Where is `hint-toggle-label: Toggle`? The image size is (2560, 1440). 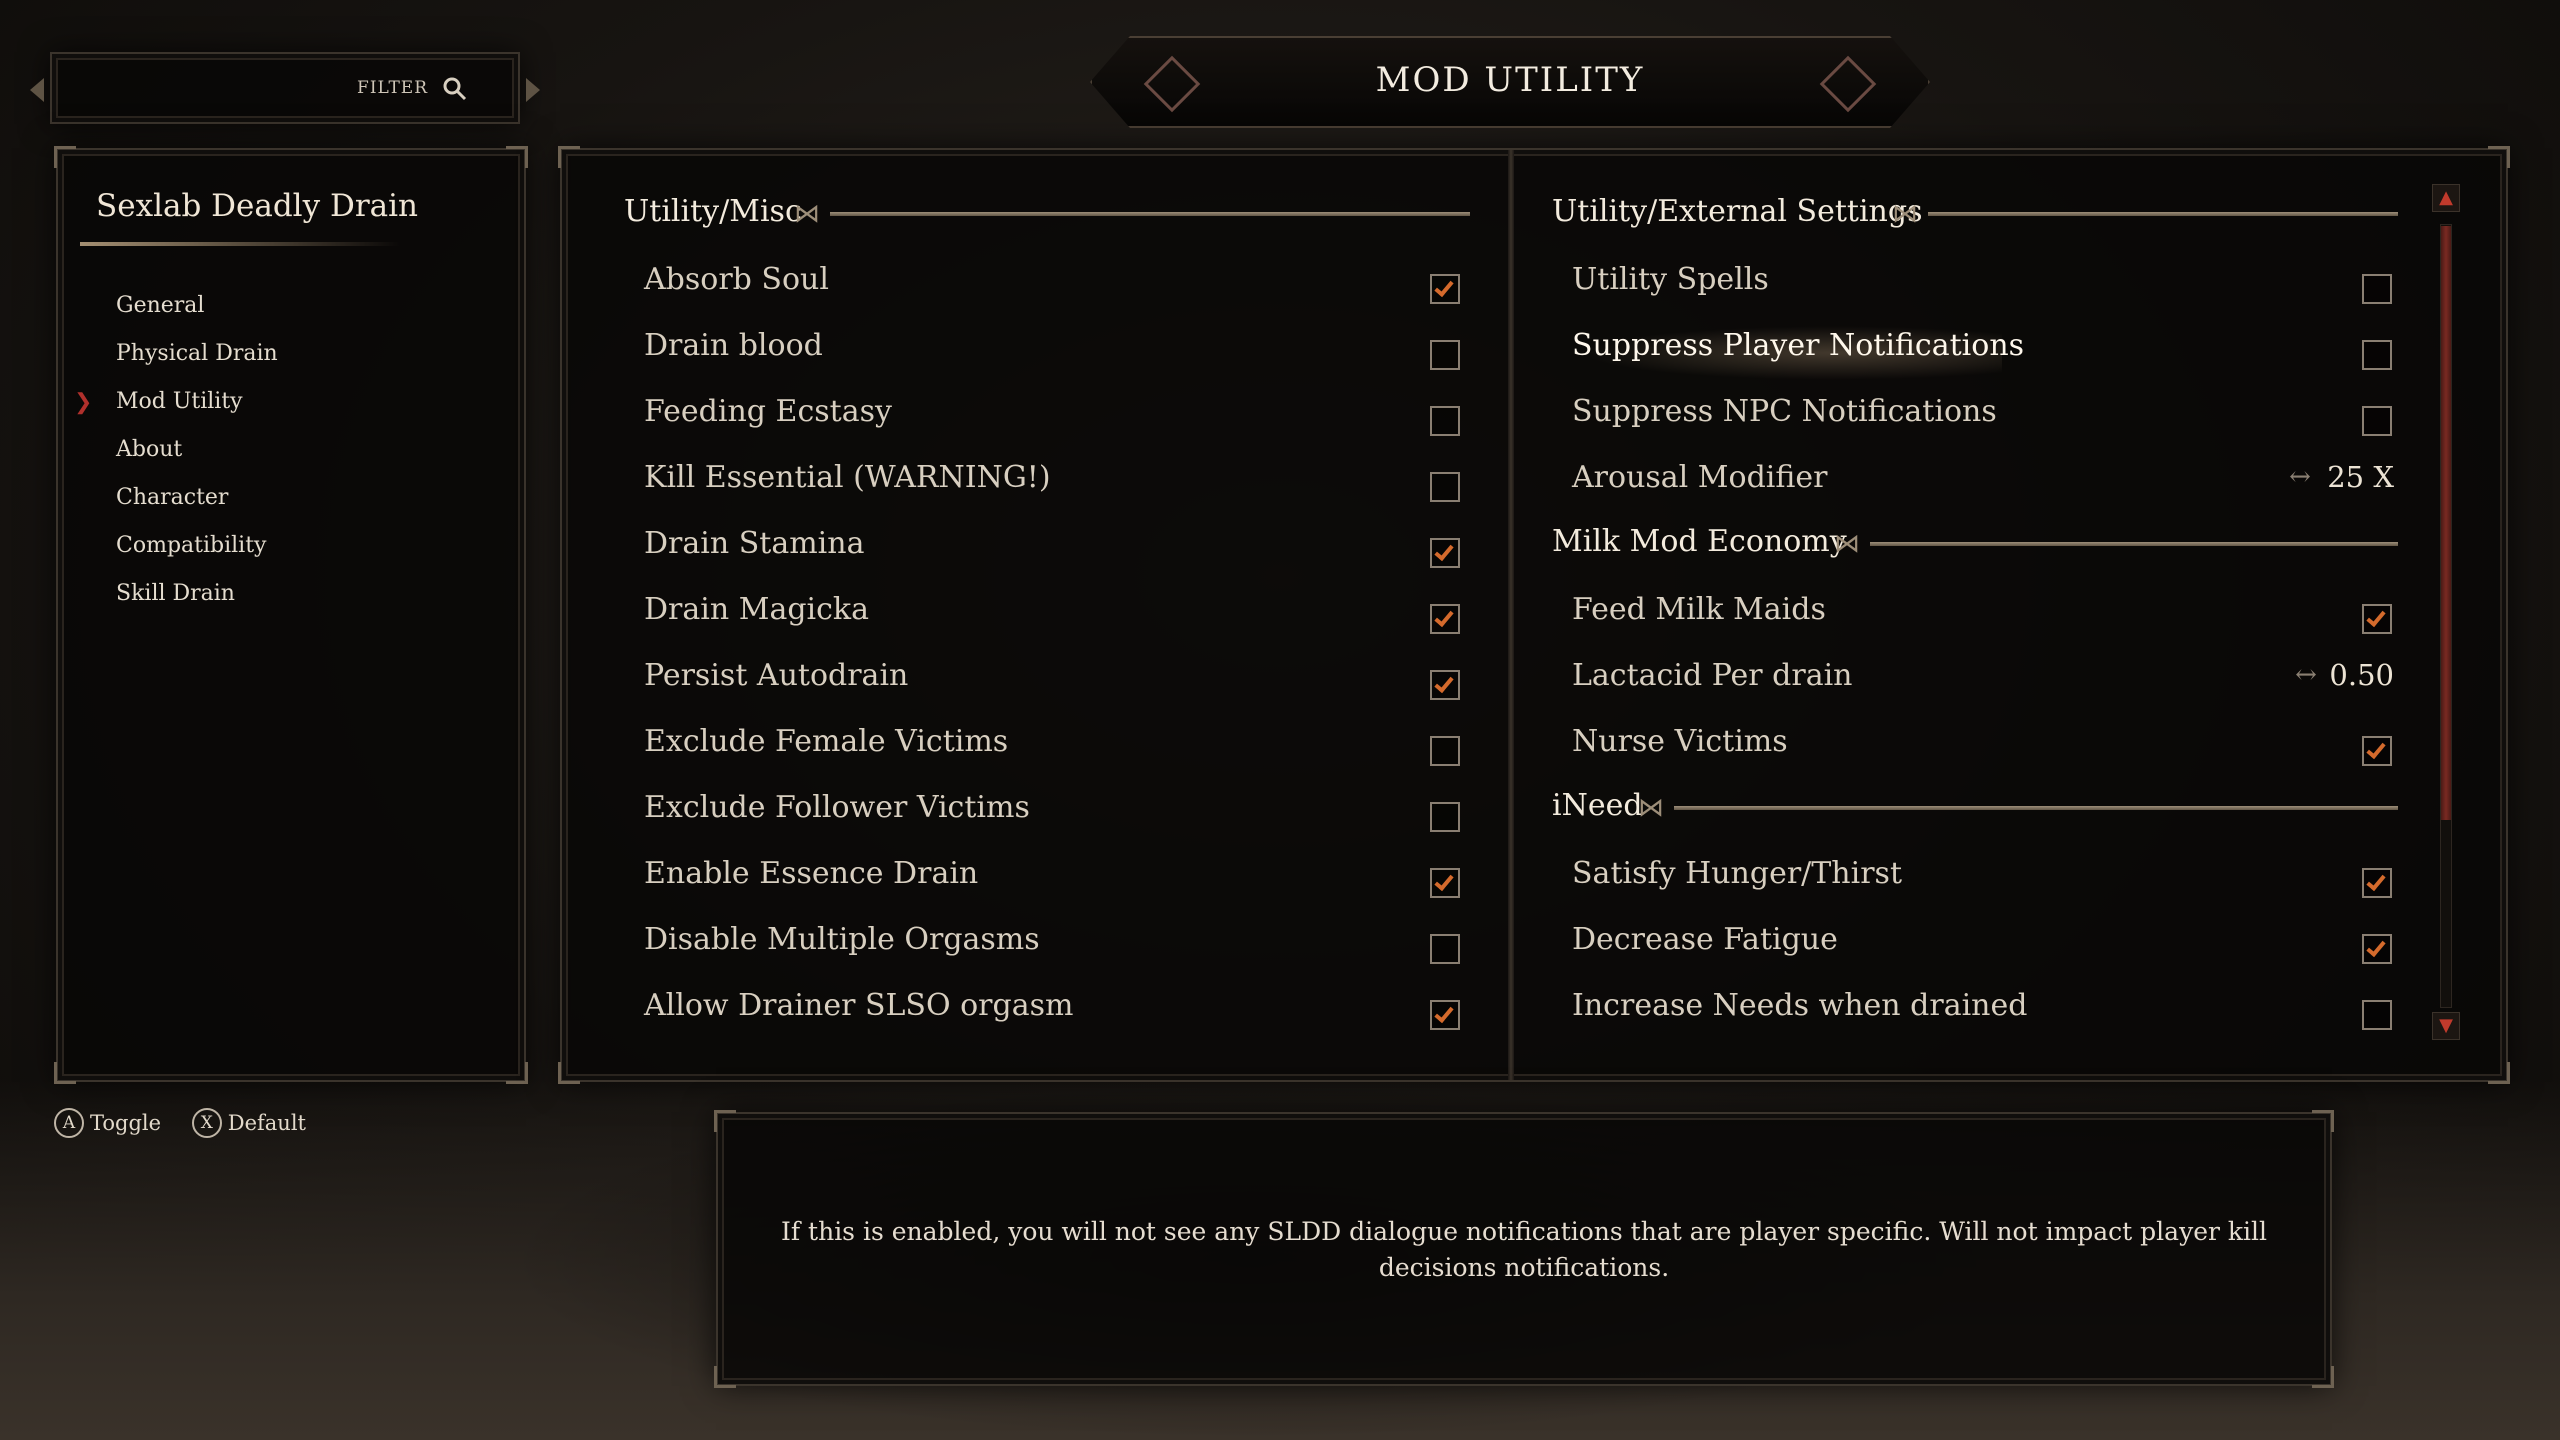
hint-toggle-label: Toggle is located at coordinates (126, 1123).